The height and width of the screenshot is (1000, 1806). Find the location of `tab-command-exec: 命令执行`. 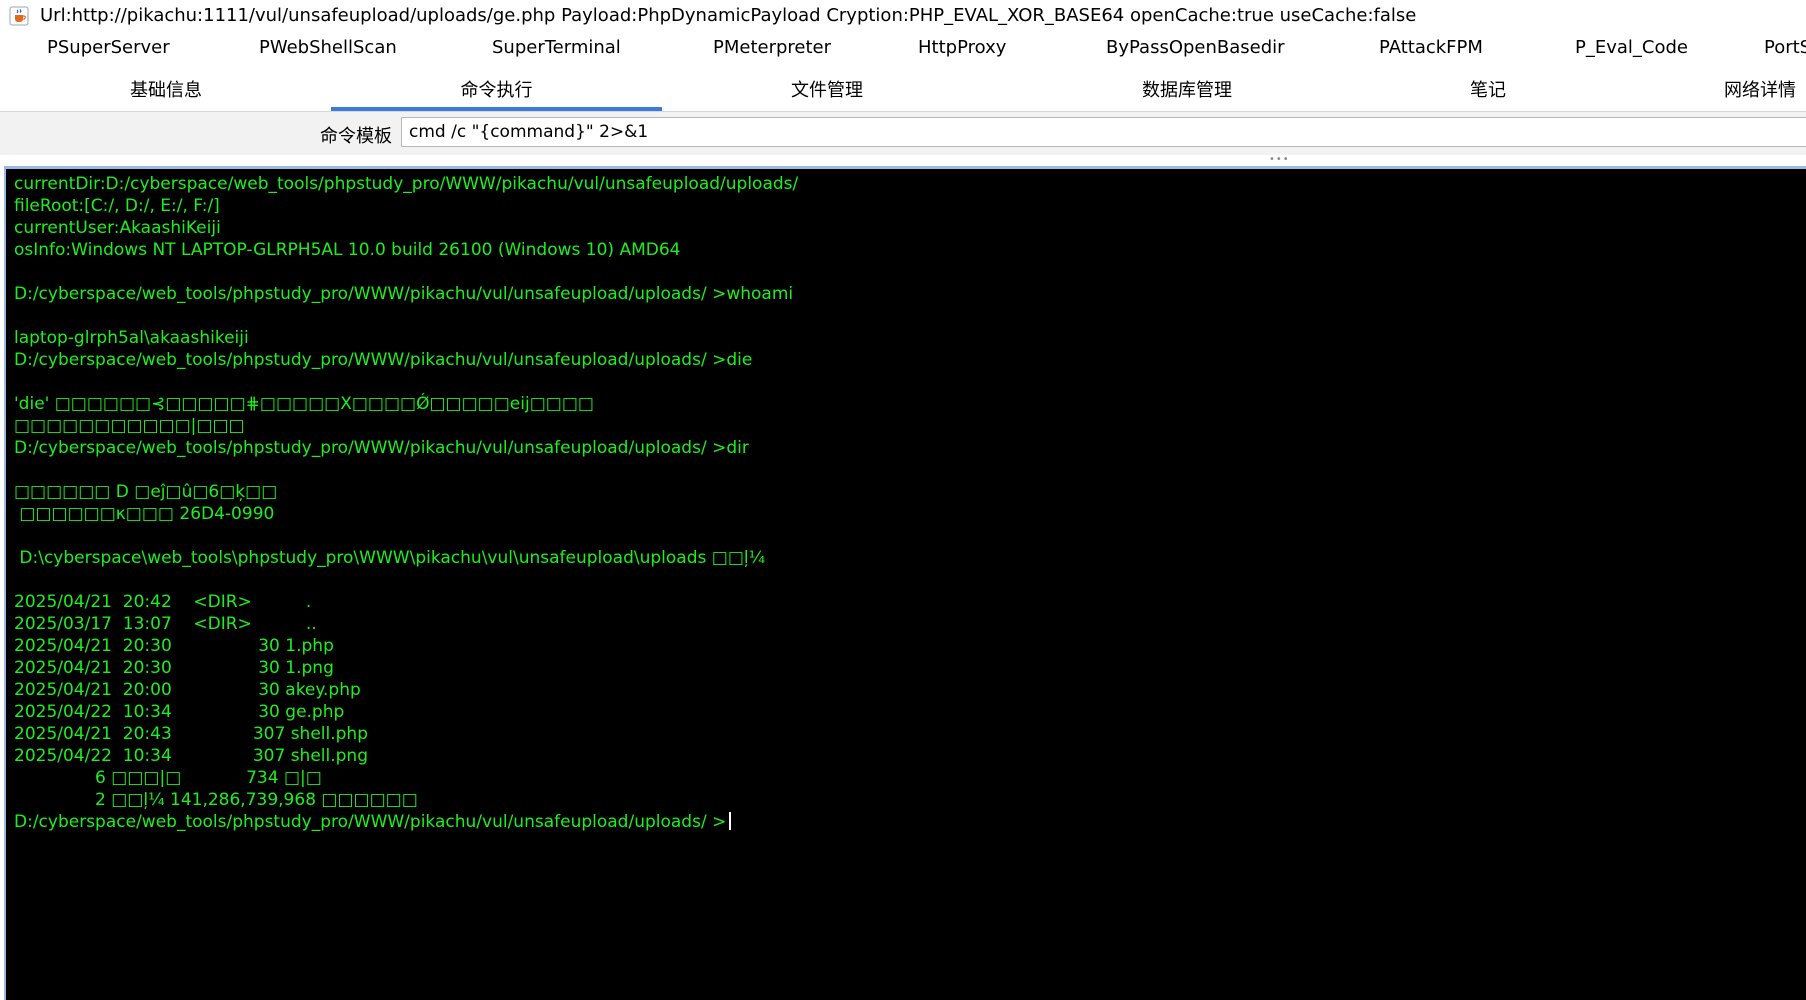

tab-command-exec: 命令执行 is located at coordinates (496, 91).